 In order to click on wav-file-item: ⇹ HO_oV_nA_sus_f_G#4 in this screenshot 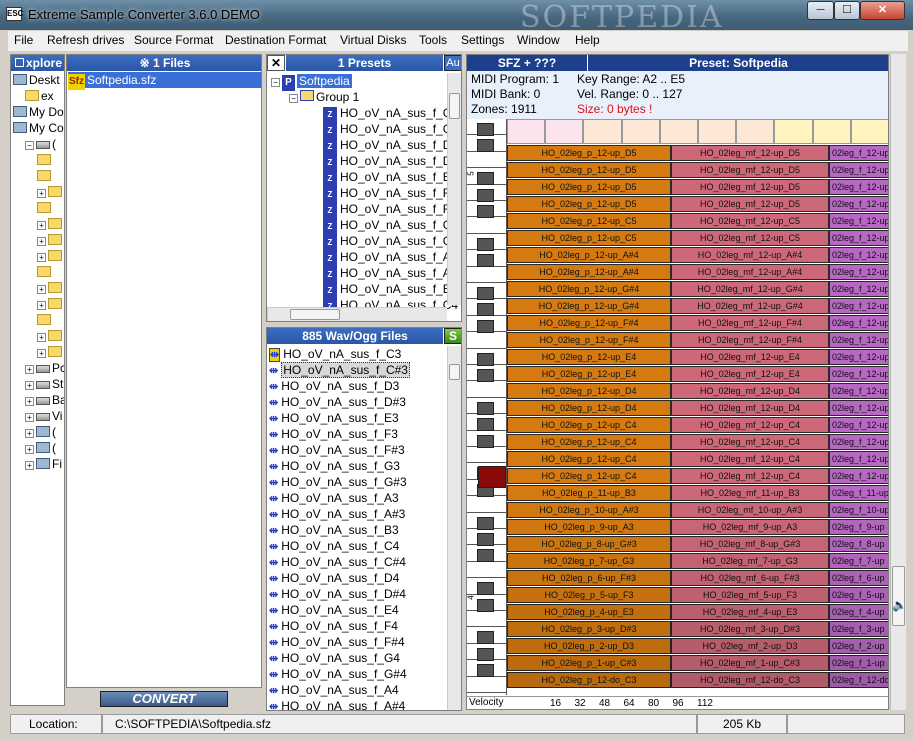, I will do `click(338, 674)`.